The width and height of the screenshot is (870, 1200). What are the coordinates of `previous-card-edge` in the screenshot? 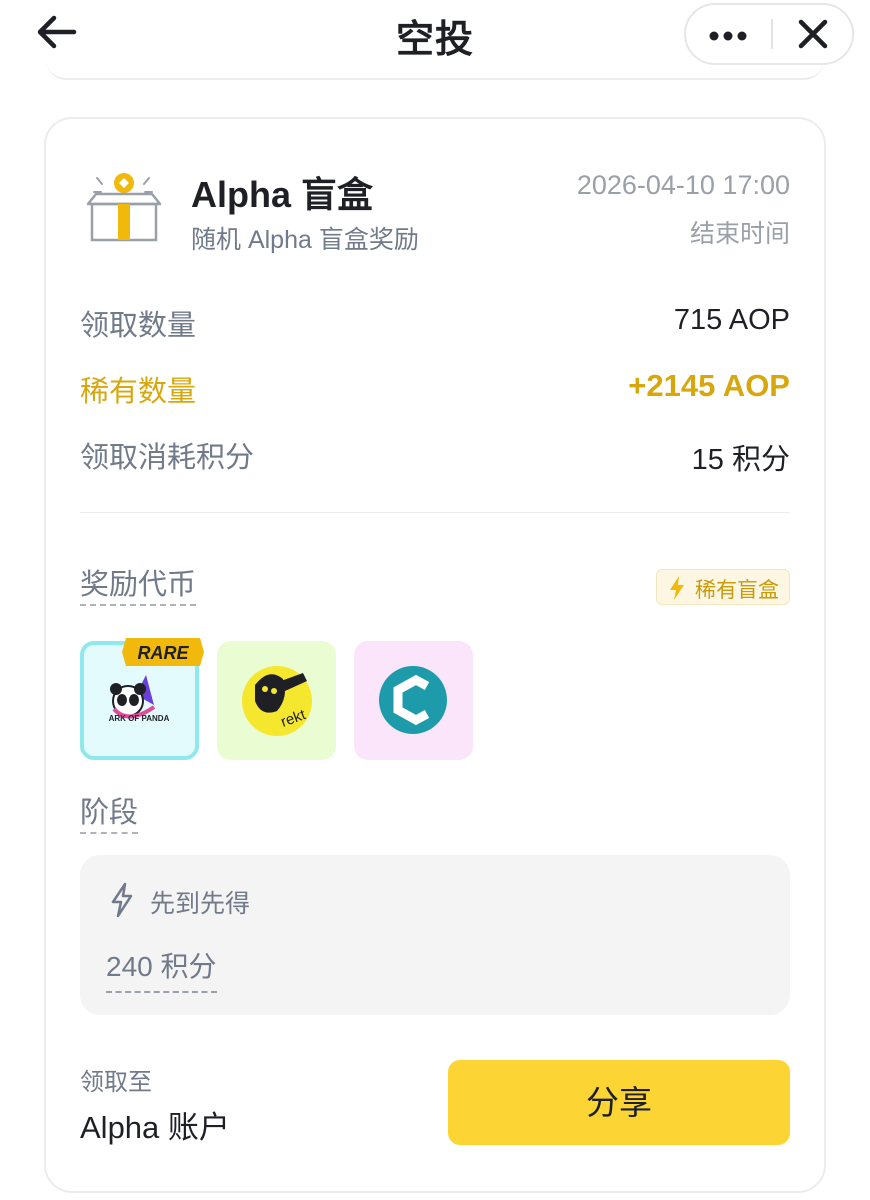 It's located at (435, 65).